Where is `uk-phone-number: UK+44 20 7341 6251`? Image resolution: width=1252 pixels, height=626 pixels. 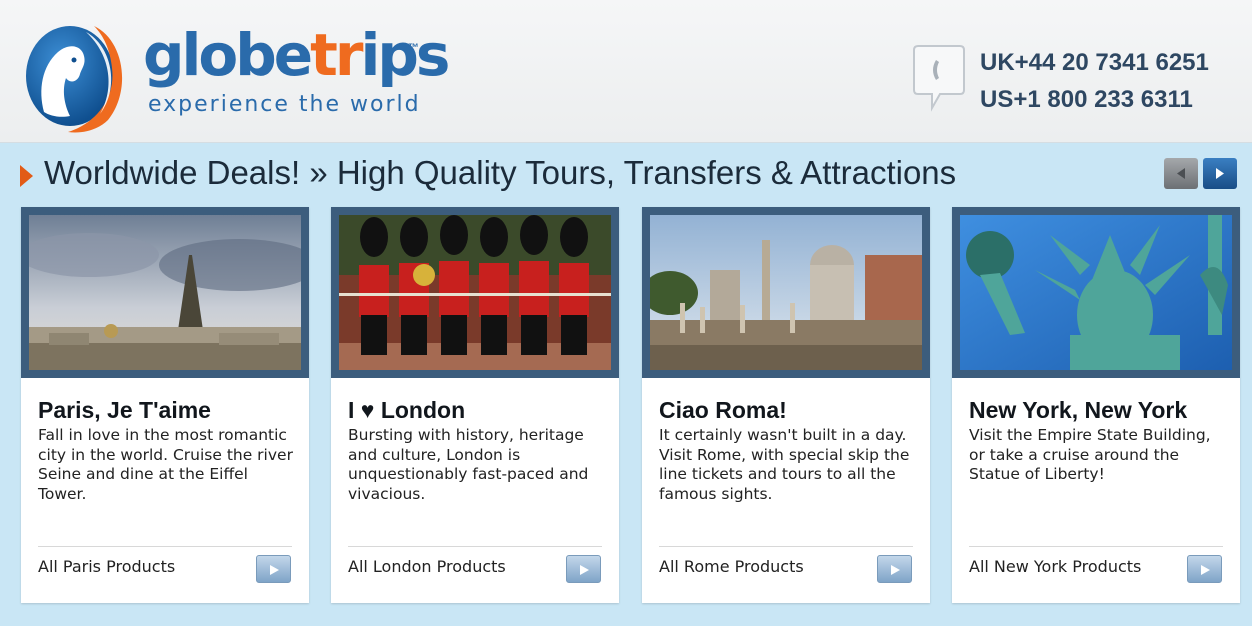
uk-phone-number: UK+44 20 7341 6251 is located at coordinates (1094, 63).